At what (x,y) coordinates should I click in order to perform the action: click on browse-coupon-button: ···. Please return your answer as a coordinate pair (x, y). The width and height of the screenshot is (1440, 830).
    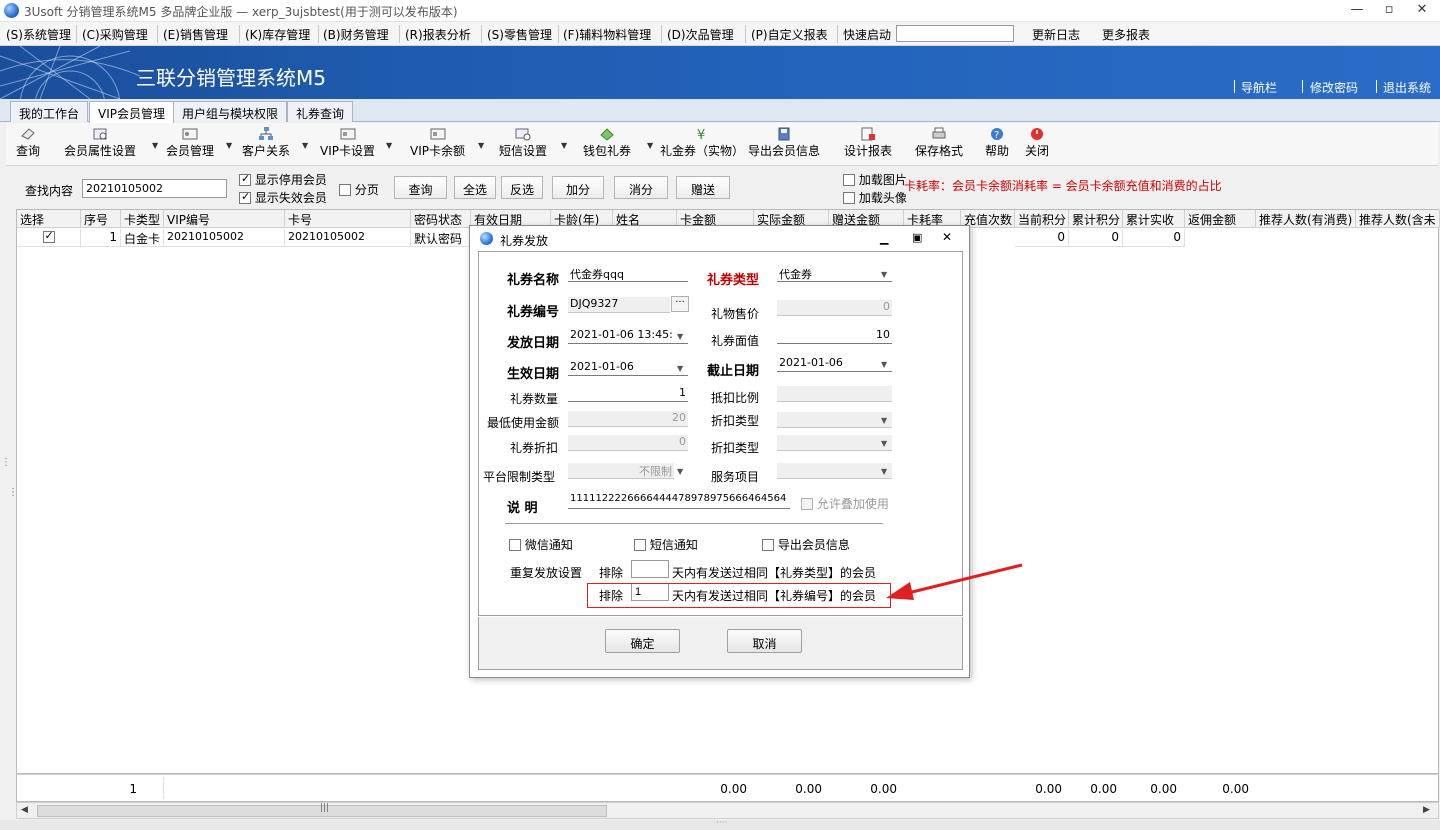
    Looking at the image, I should click on (680, 304).